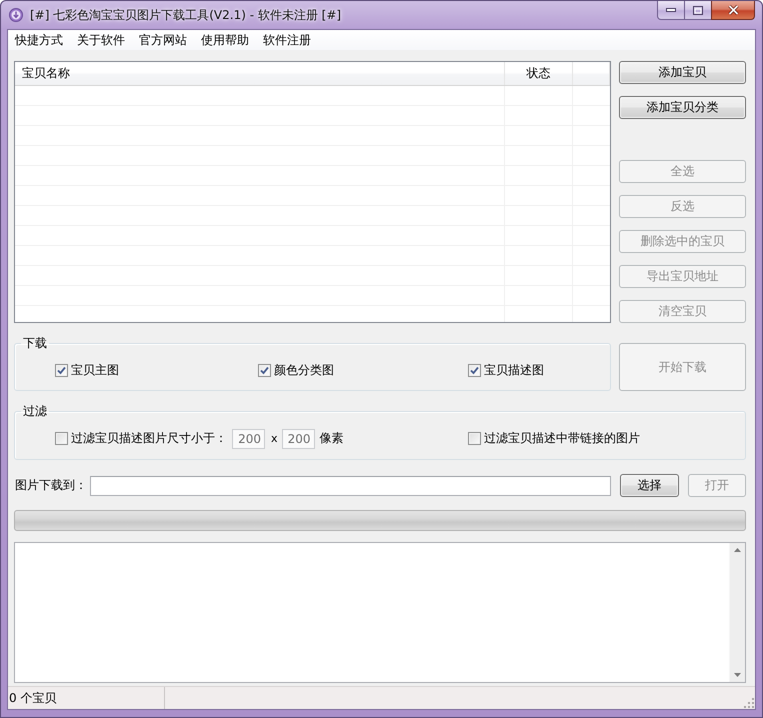 The image size is (763, 718). I want to click on scroll-down-icon, so click(737, 675).